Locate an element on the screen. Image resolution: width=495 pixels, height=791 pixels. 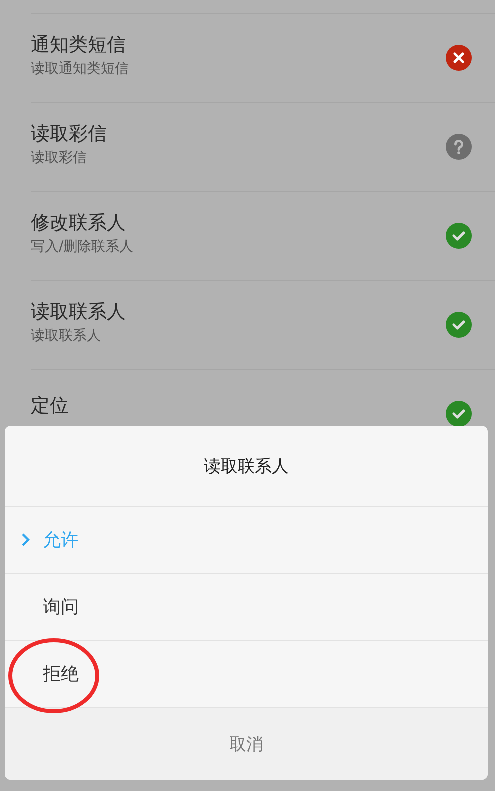
option-label: 拒绝 is located at coordinates (61, 674).